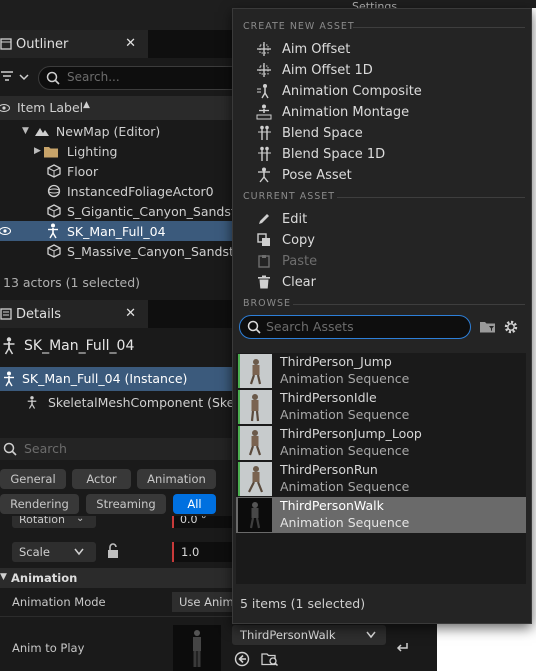 This screenshot has width=536, height=671. What do you see at coordinates (264, 91) in the screenshot?
I see `animation-composite-icon` at bounding box center [264, 91].